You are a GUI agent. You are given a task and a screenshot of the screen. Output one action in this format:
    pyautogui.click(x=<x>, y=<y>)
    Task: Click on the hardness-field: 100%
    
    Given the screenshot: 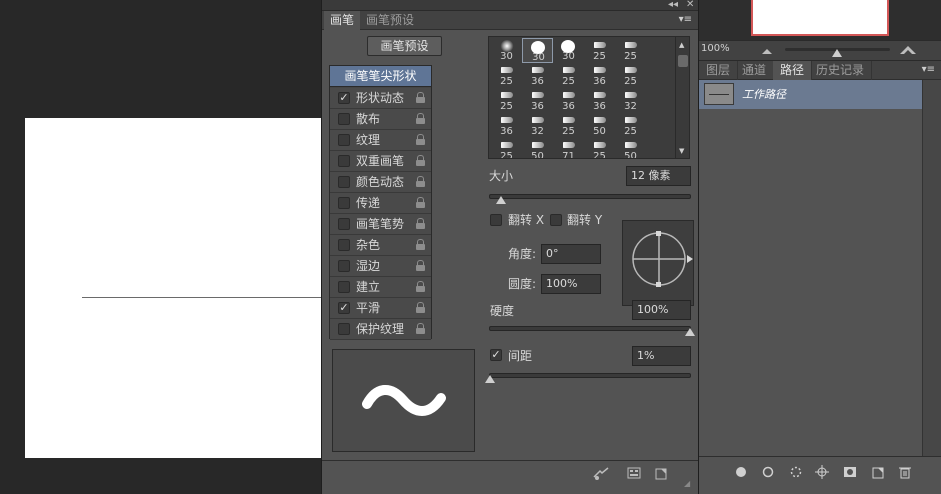 What is the action you would take?
    pyautogui.click(x=661, y=310)
    